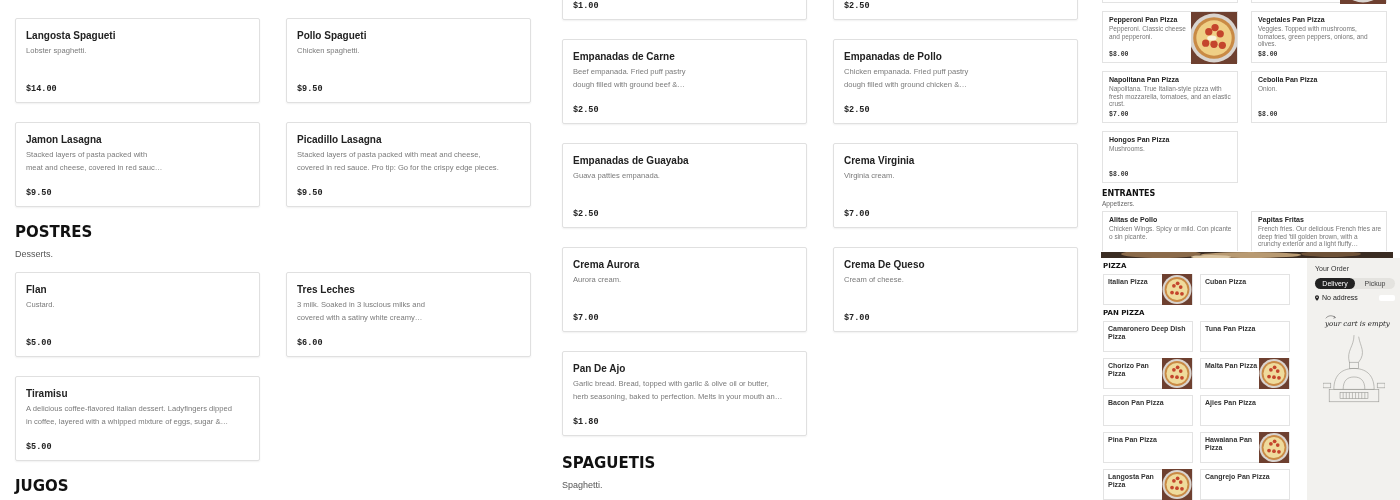  Describe the element at coordinates (607, 264) in the screenshot. I see `item-name: Crema Aurora` at that location.